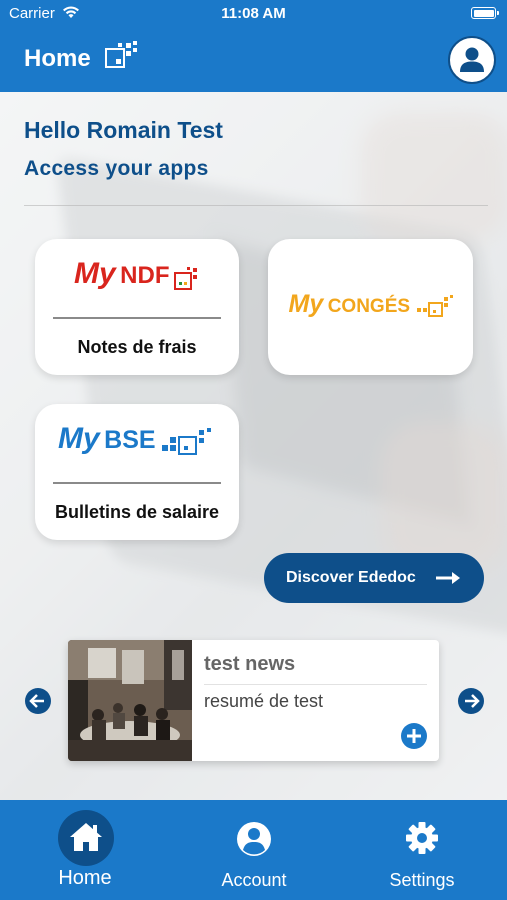 The image size is (507, 900). Describe the element at coordinates (121, 54) in the screenshot. I see `ededoc-logo-icon` at that location.